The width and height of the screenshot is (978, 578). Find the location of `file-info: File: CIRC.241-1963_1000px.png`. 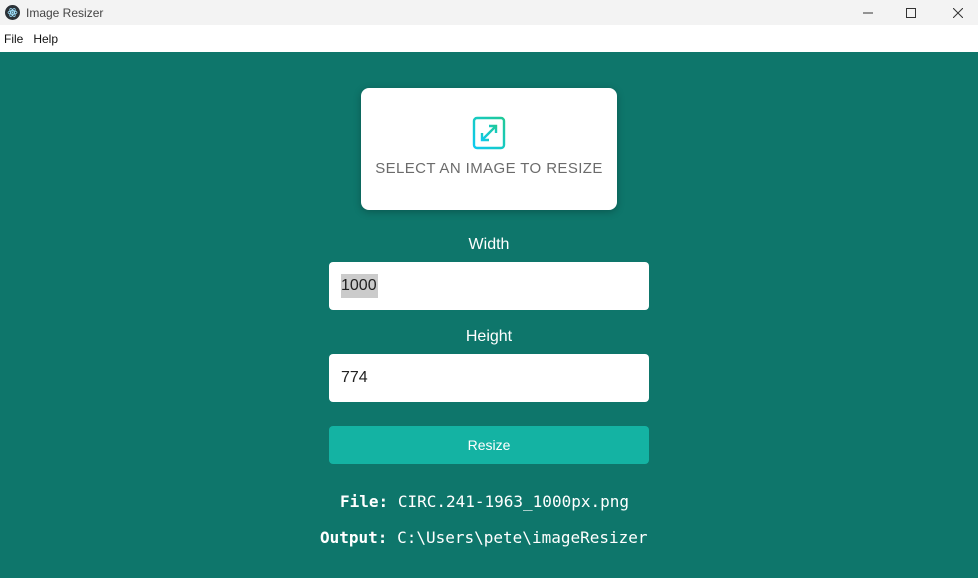

file-info: File: CIRC.241-1963_1000px.png is located at coordinates (484, 501).